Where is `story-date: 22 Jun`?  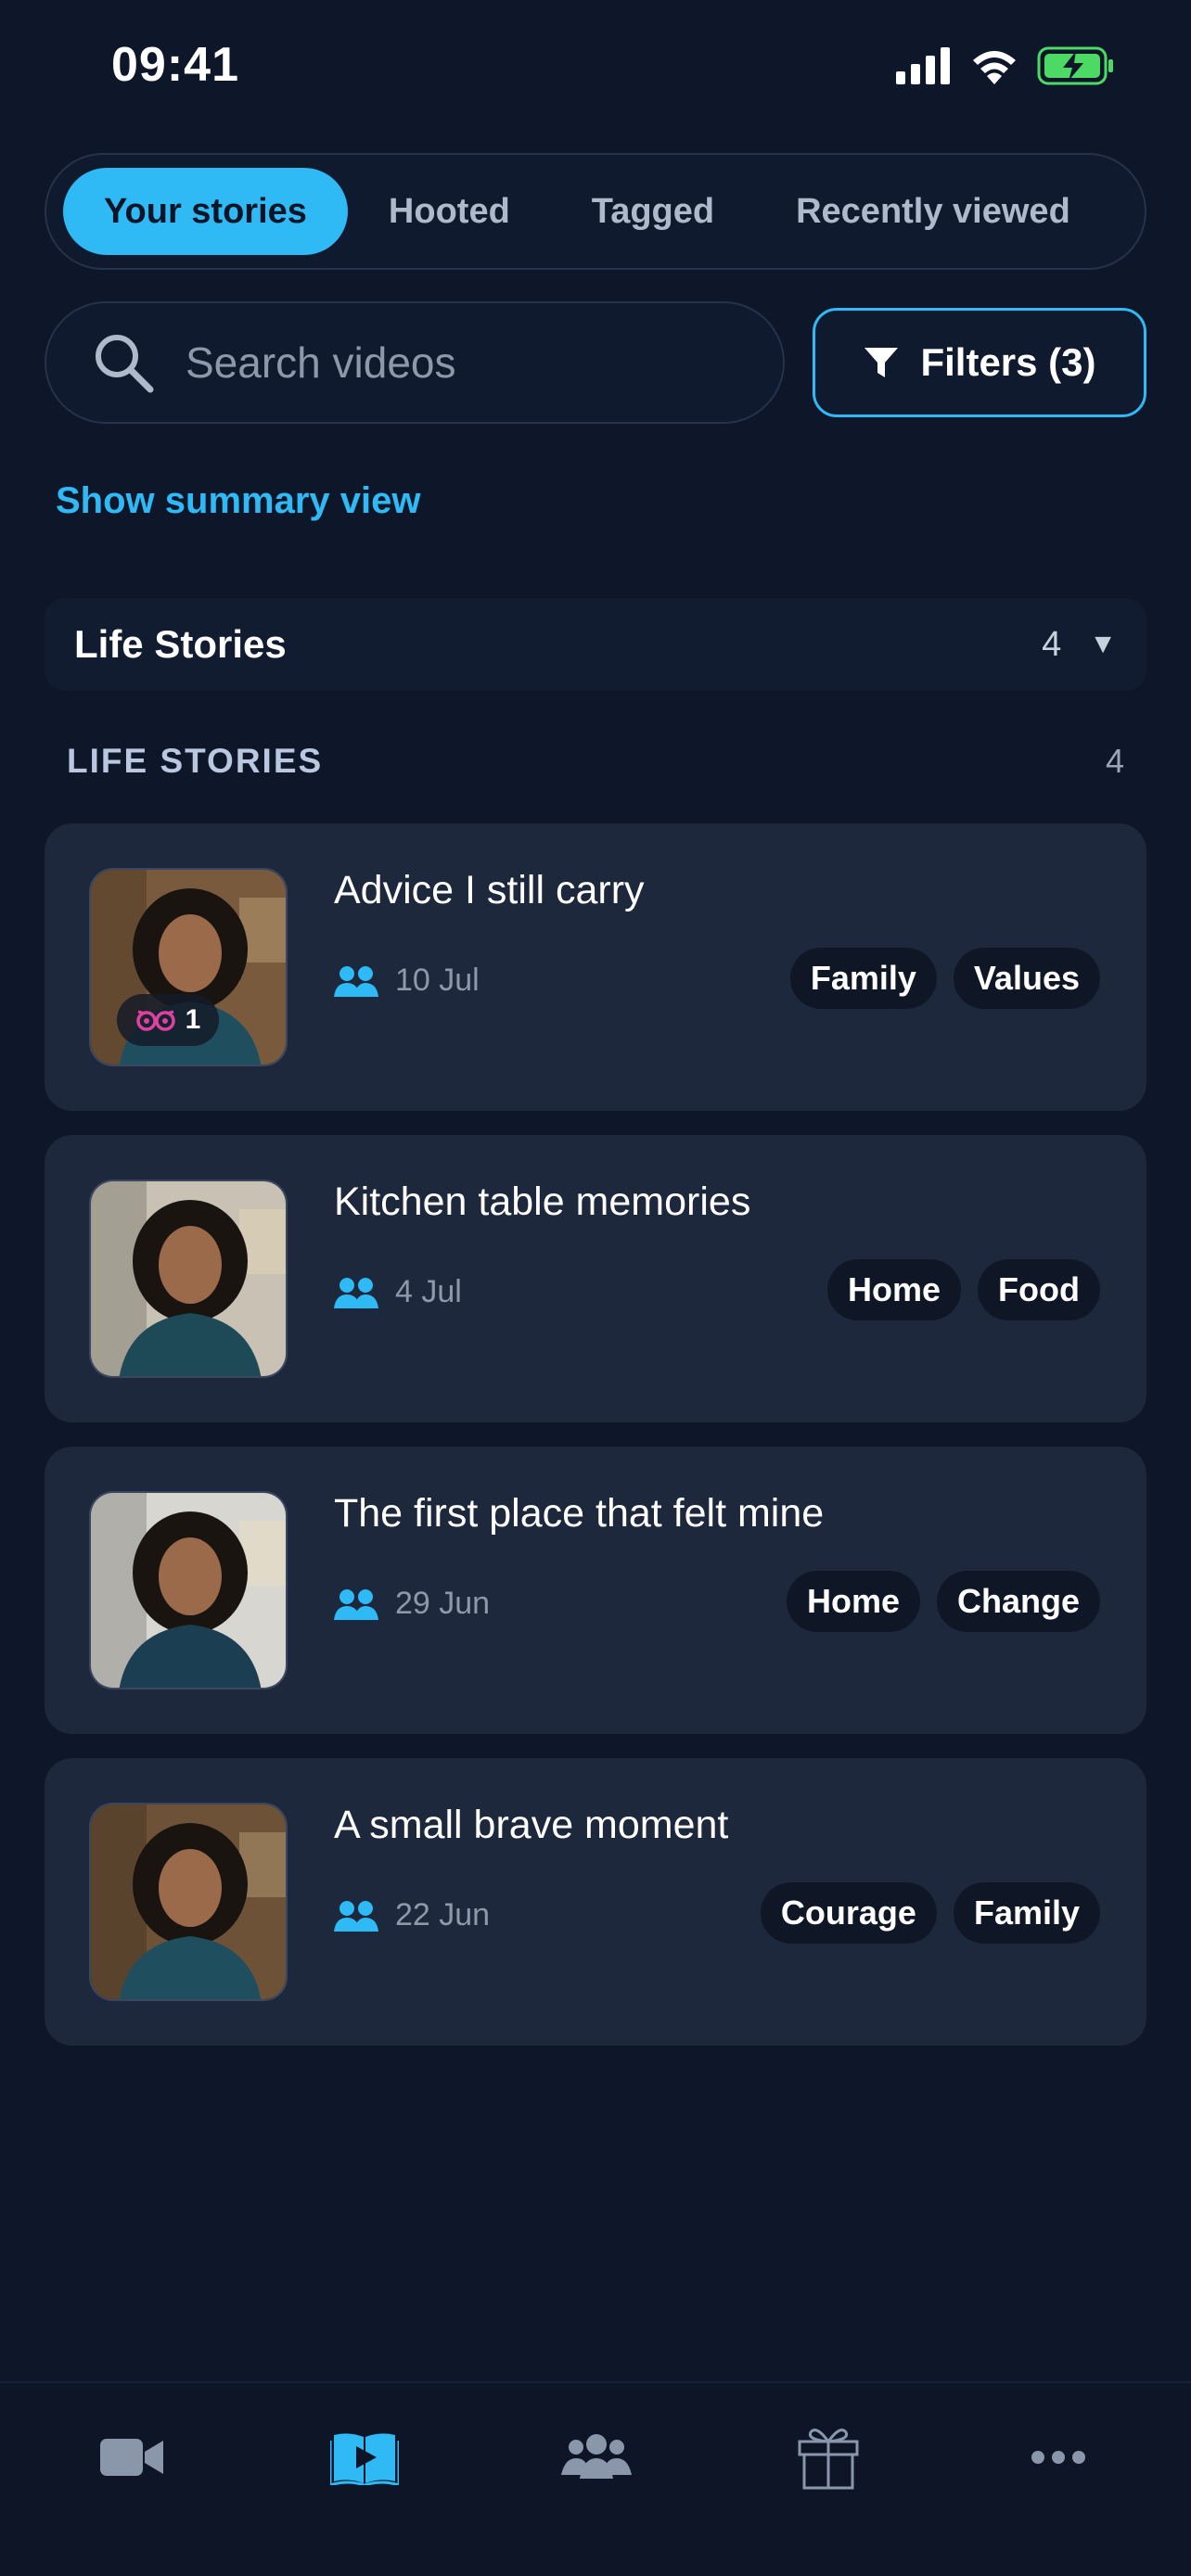 story-date: 22 Jun is located at coordinates (443, 1914).